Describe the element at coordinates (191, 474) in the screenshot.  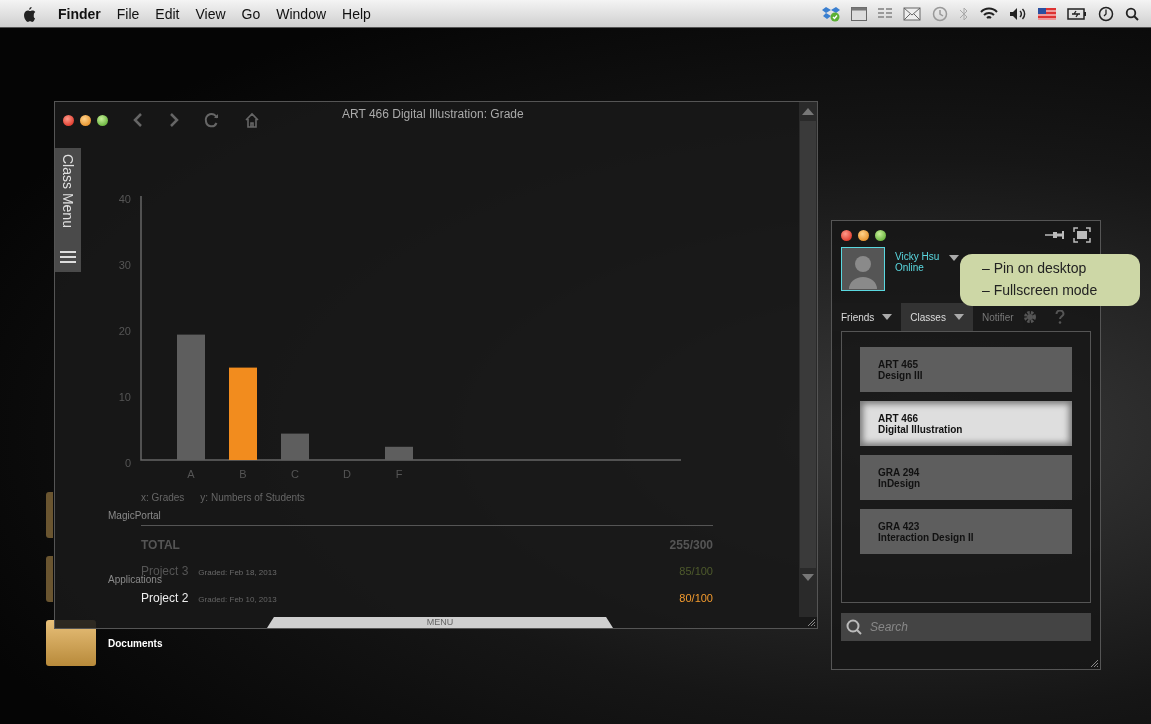
I see `x-tick-label: A` at that location.